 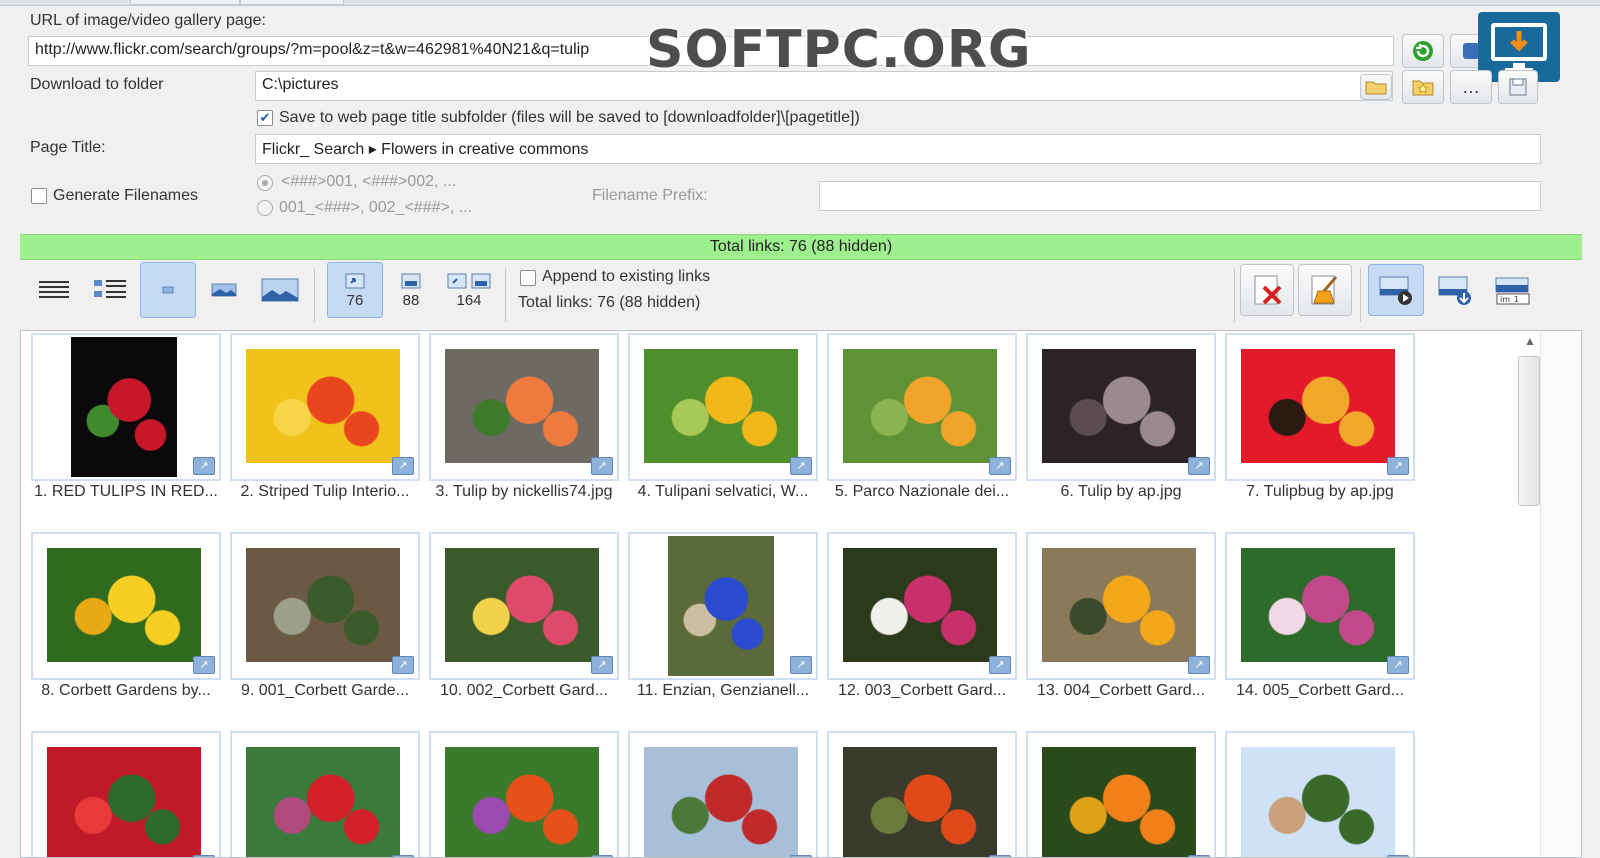 What do you see at coordinates (1455, 290) in the screenshot?
I see `download-selected-button` at bounding box center [1455, 290].